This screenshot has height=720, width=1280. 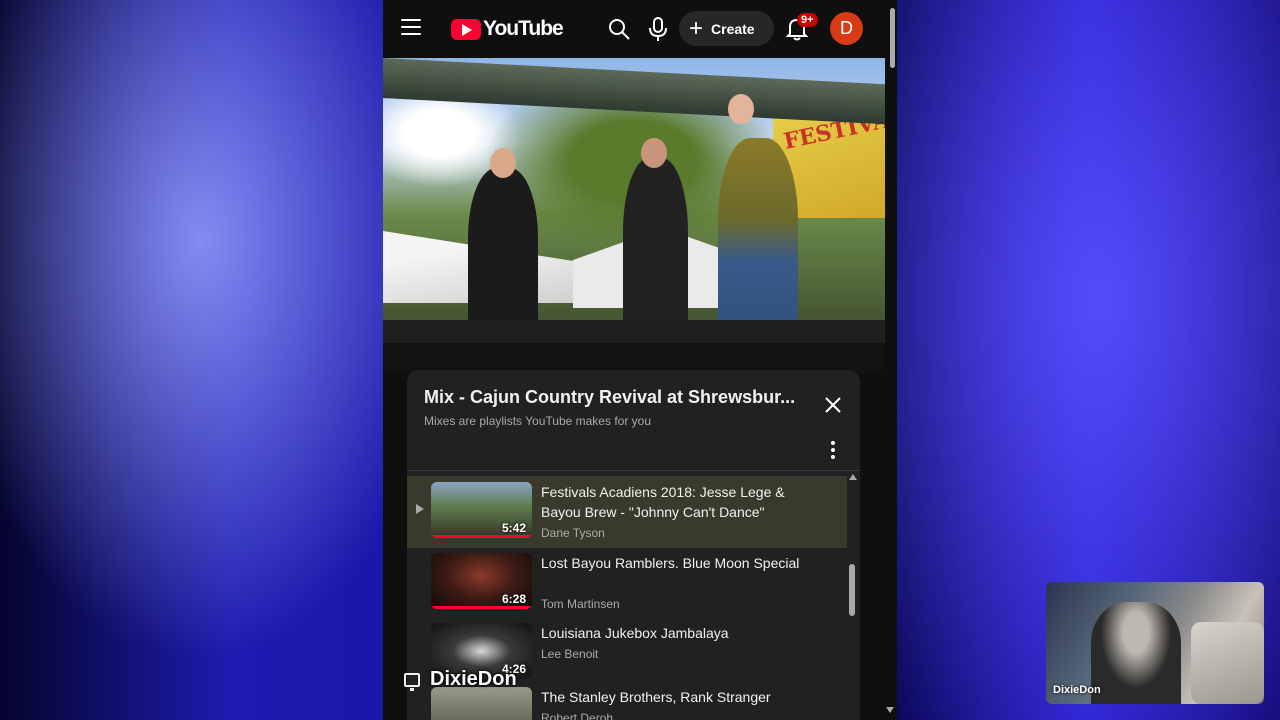 What do you see at coordinates (1227, 663) in the screenshot?
I see `webcam-couch` at bounding box center [1227, 663].